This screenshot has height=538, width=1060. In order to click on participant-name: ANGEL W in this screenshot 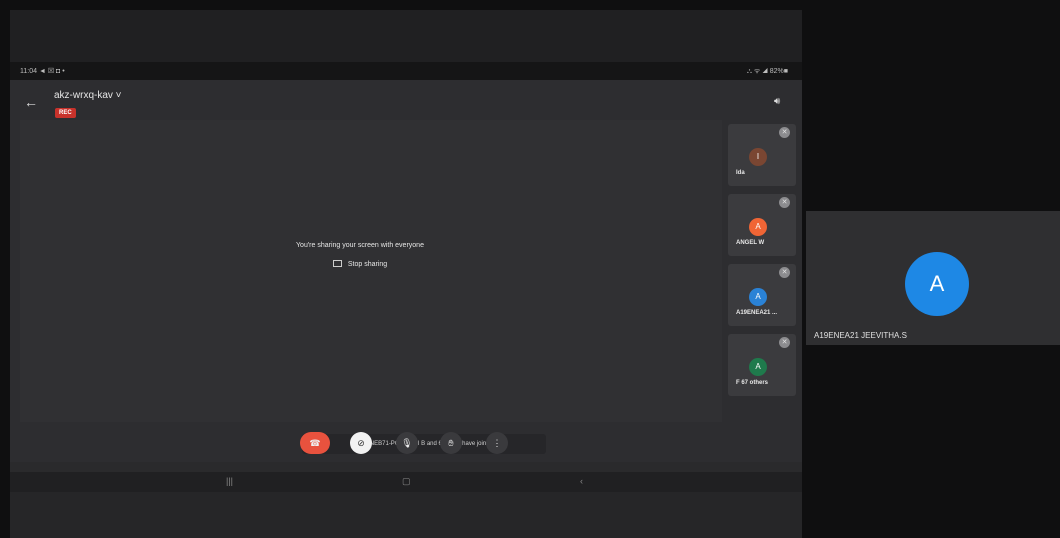, I will do `click(750, 243)`.